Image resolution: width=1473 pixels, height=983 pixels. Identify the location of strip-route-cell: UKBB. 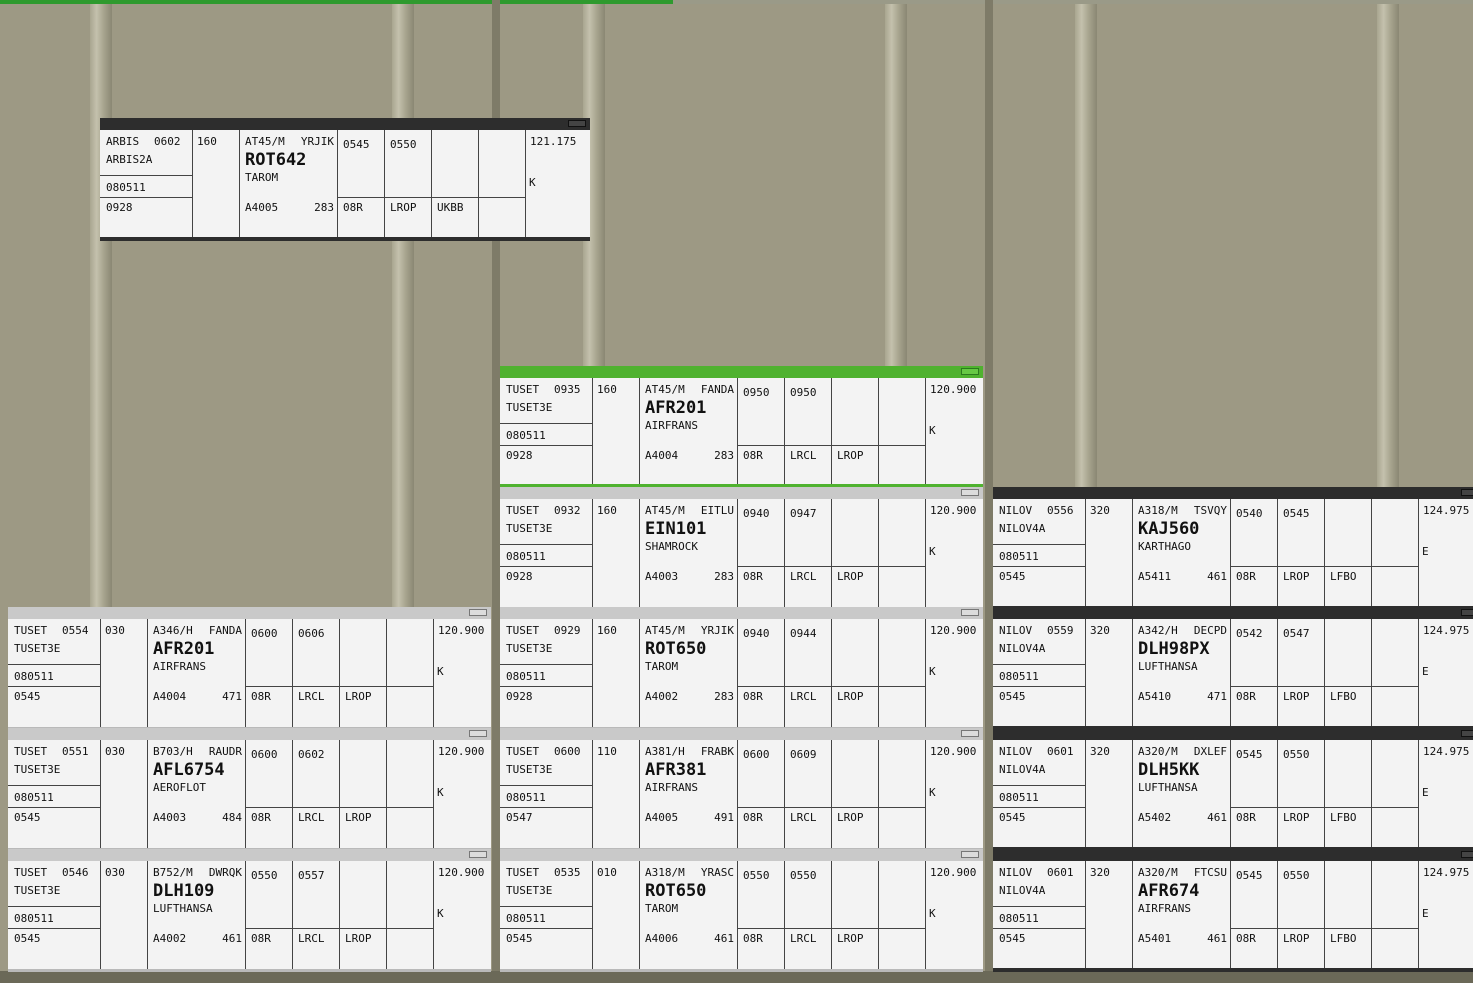
(454, 183).